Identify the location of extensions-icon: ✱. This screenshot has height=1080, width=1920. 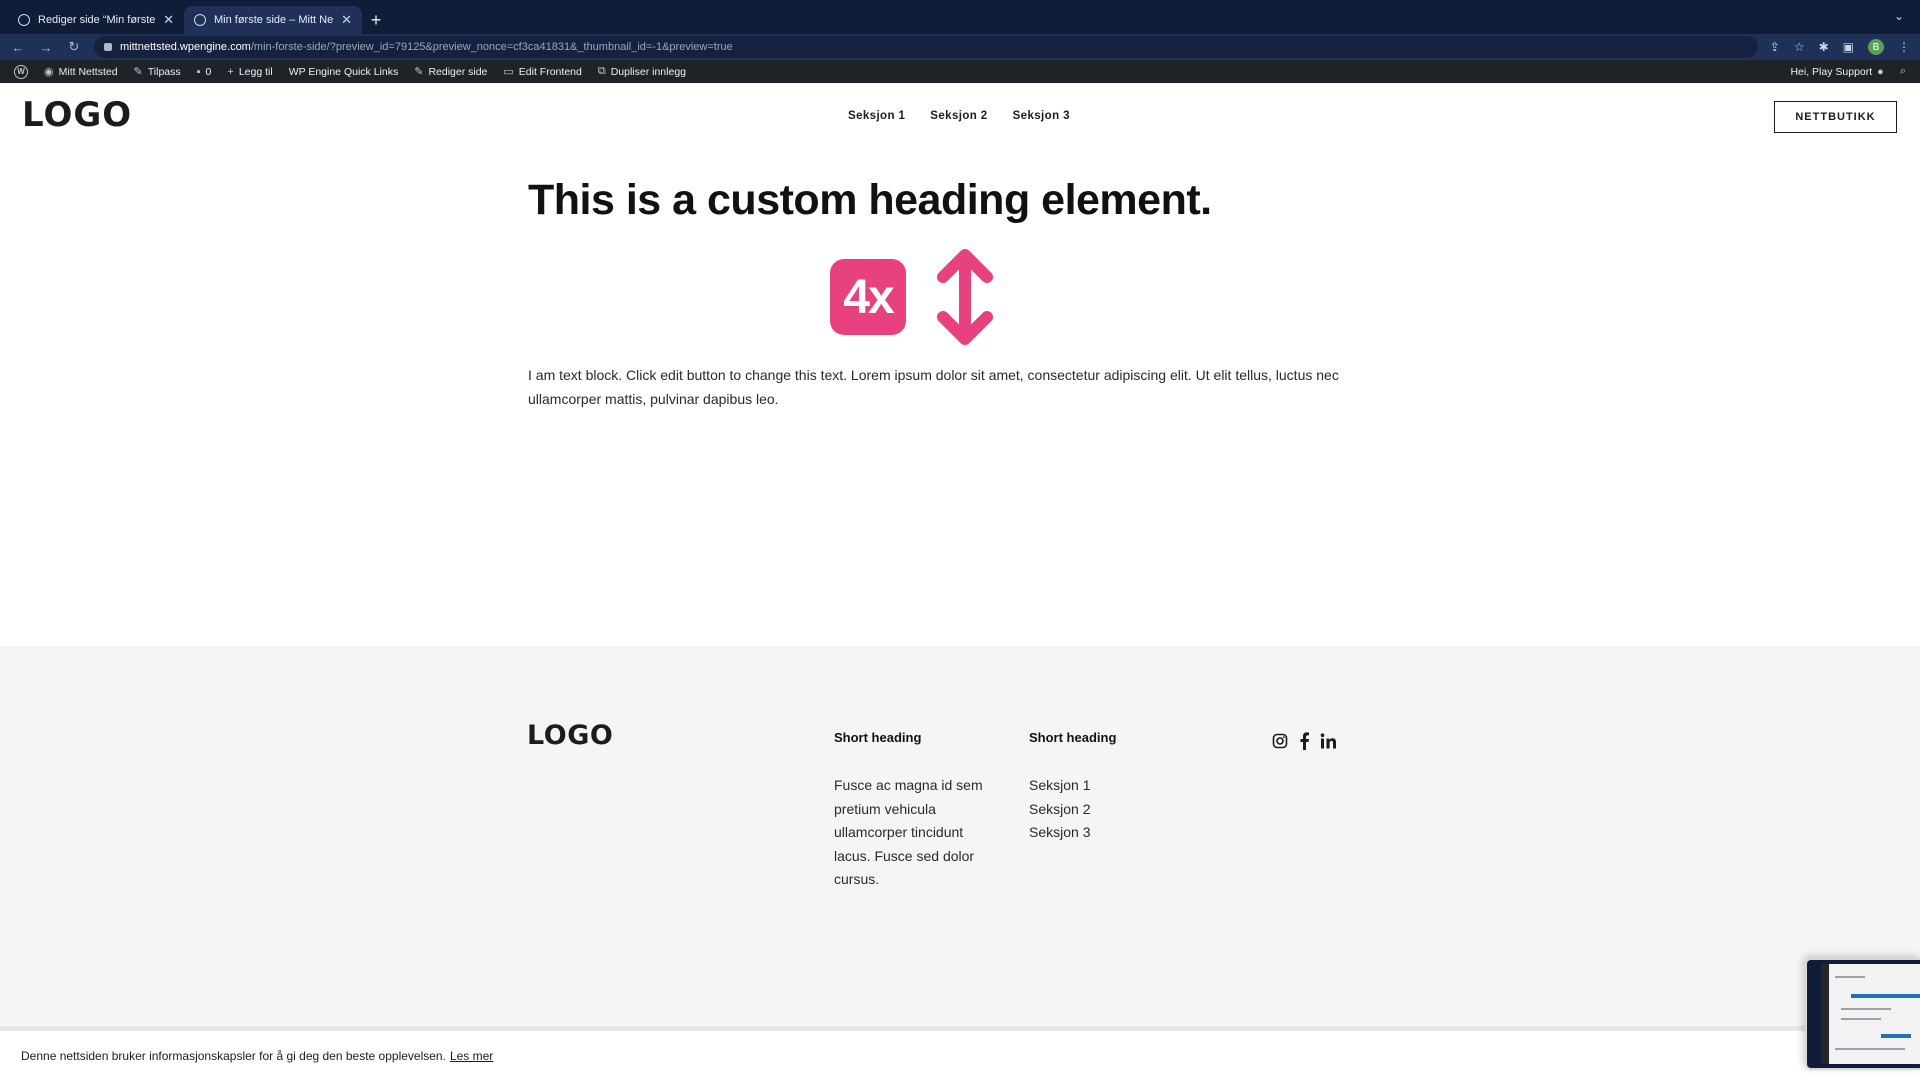
(1824, 47).